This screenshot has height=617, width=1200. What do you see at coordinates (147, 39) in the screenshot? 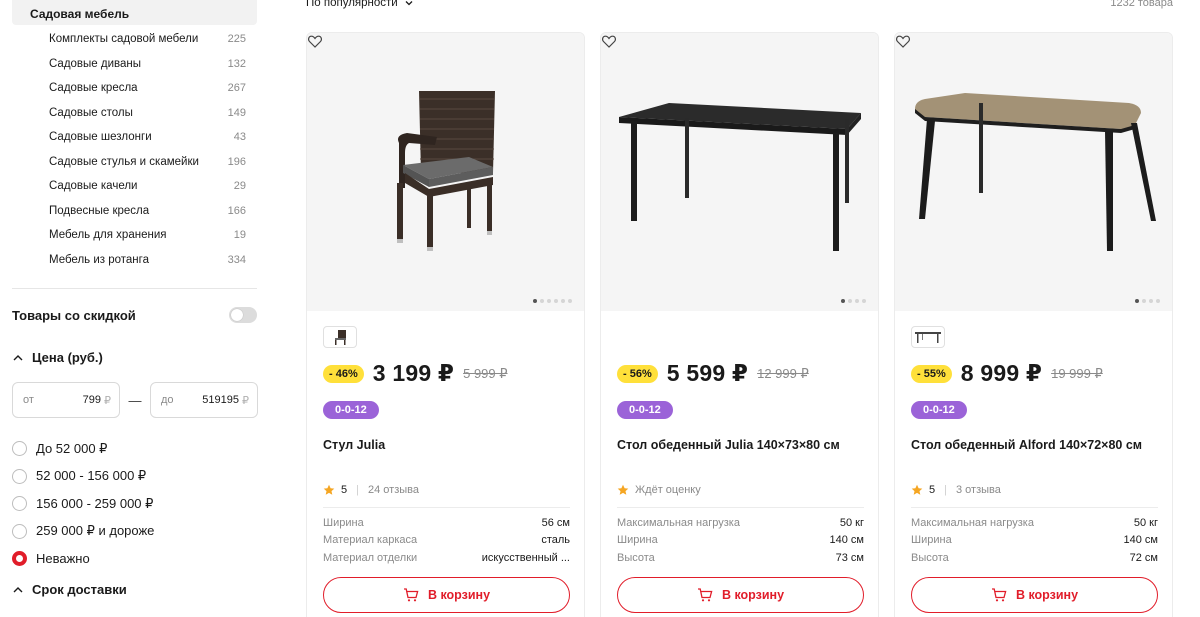
I see `category-item: Комплекты садовой мебели 225` at bounding box center [147, 39].